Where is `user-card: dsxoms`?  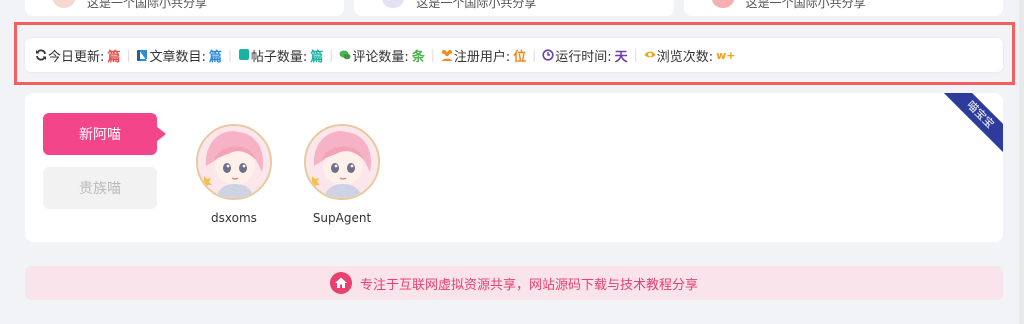
user-card: dsxoms is located at coordinates (234, 174).